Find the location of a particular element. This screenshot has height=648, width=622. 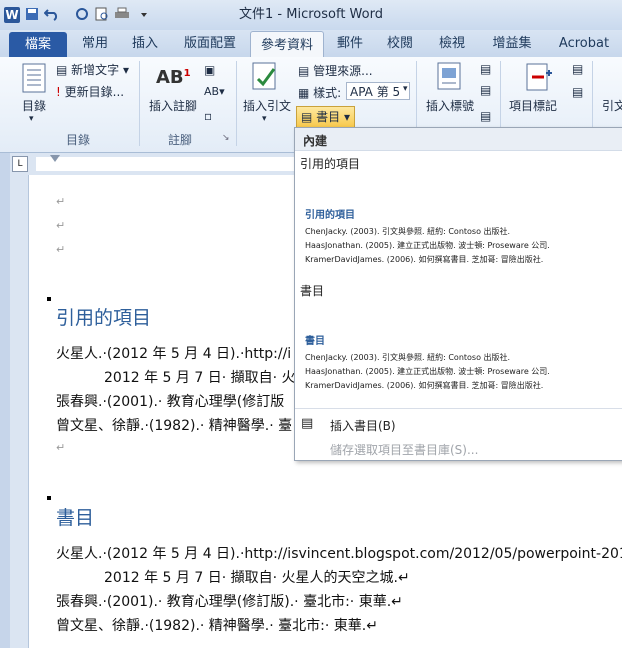

tab-selector-icon: L is located at coordinates (20, 164).